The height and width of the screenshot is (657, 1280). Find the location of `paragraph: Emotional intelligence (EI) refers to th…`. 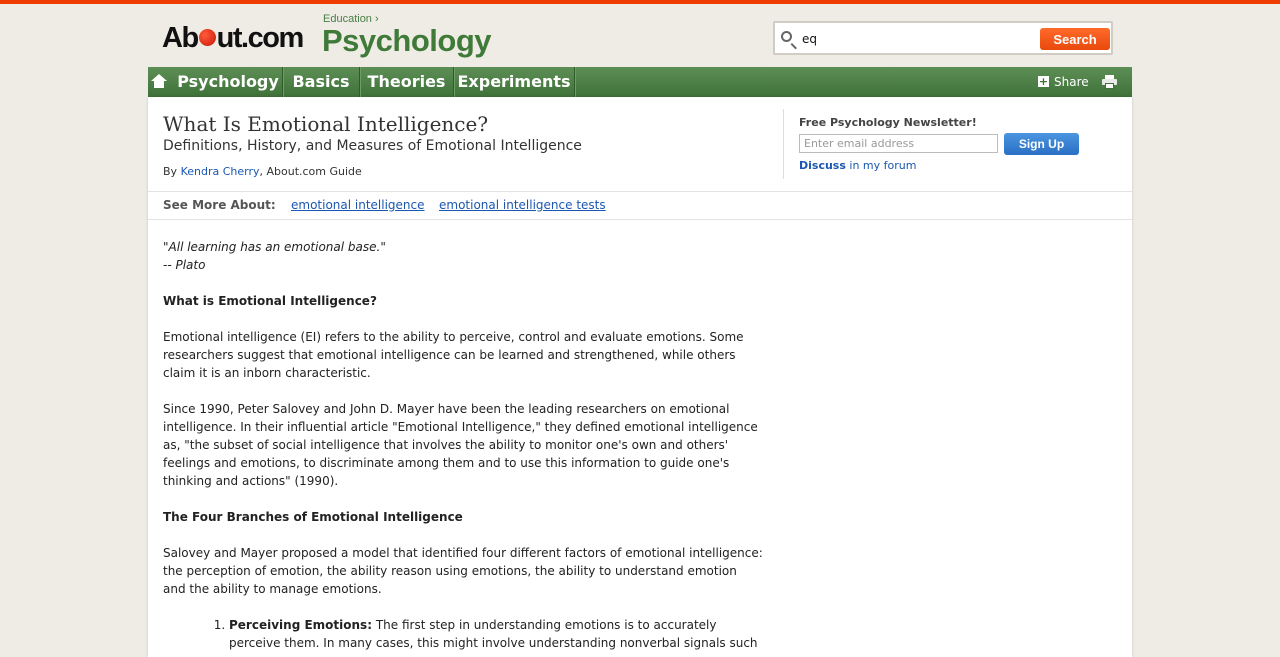

paragraph: Emotional intelligence (EI) refers to th… is located at coordinates (453, 355).